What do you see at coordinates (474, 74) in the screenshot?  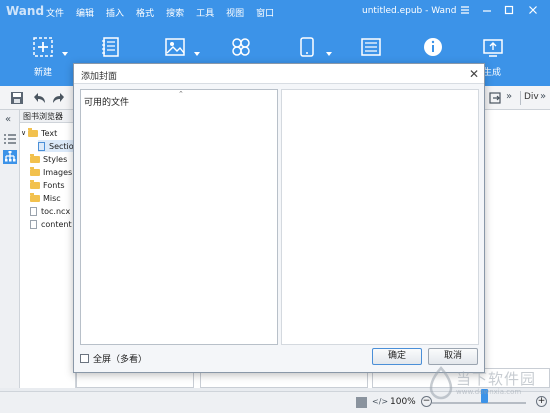 I see `dialog-close-icon: ✕` at bounding box center [474, 74].